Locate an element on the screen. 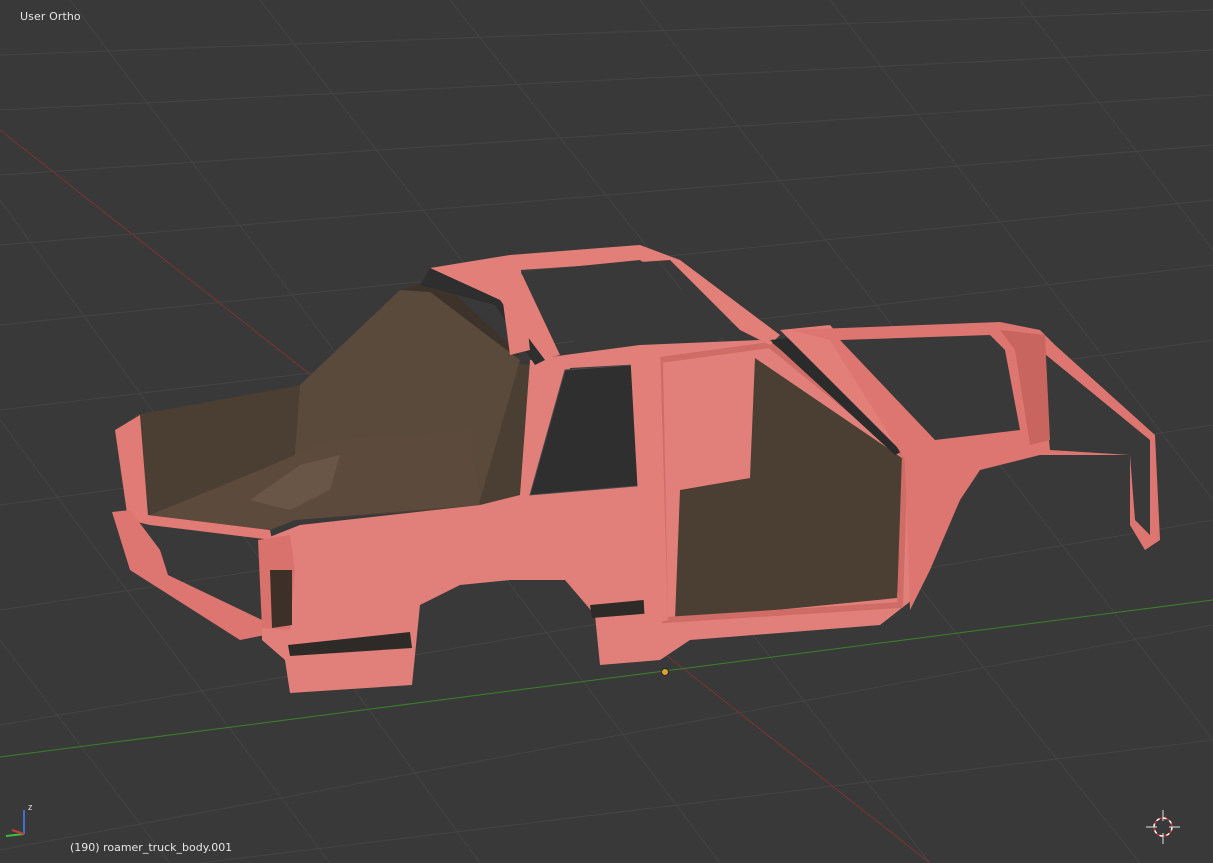 This screenshot has width=1213, height=863. axis-x-icon is located at coordinates (18, 832).